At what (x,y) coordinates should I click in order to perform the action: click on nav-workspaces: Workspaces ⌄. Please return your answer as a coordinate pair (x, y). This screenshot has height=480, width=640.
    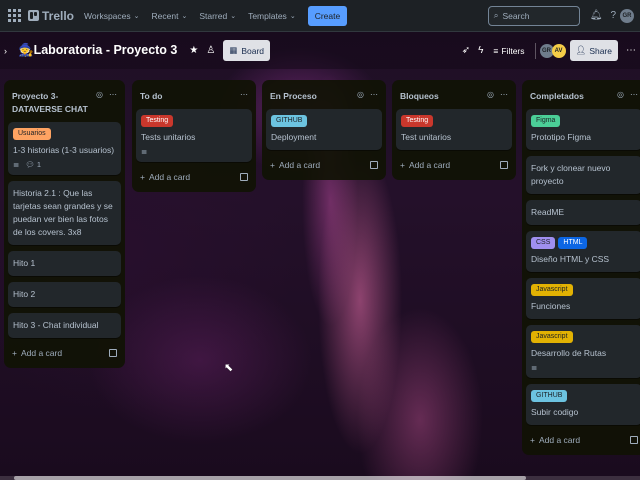
    Looking at the image, I should click on (111, 16).